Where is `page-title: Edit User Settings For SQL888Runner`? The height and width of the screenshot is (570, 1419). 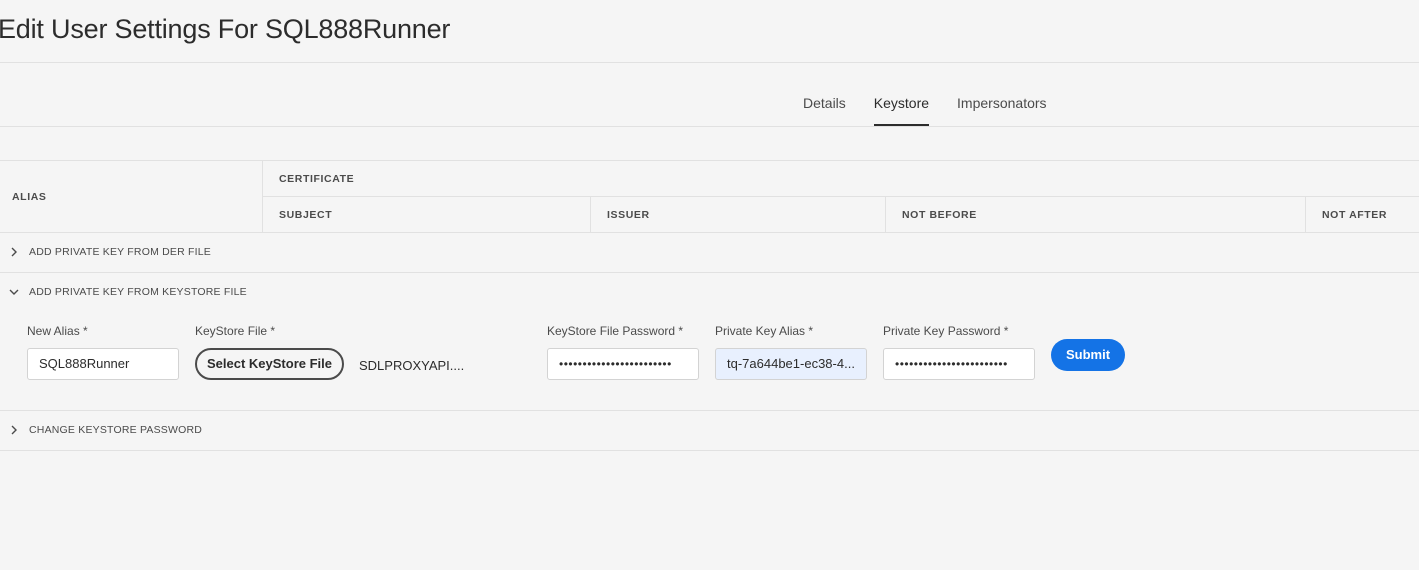 page-title: Edit User Settings For SQL888Runner is located at coordinates (225, 29).